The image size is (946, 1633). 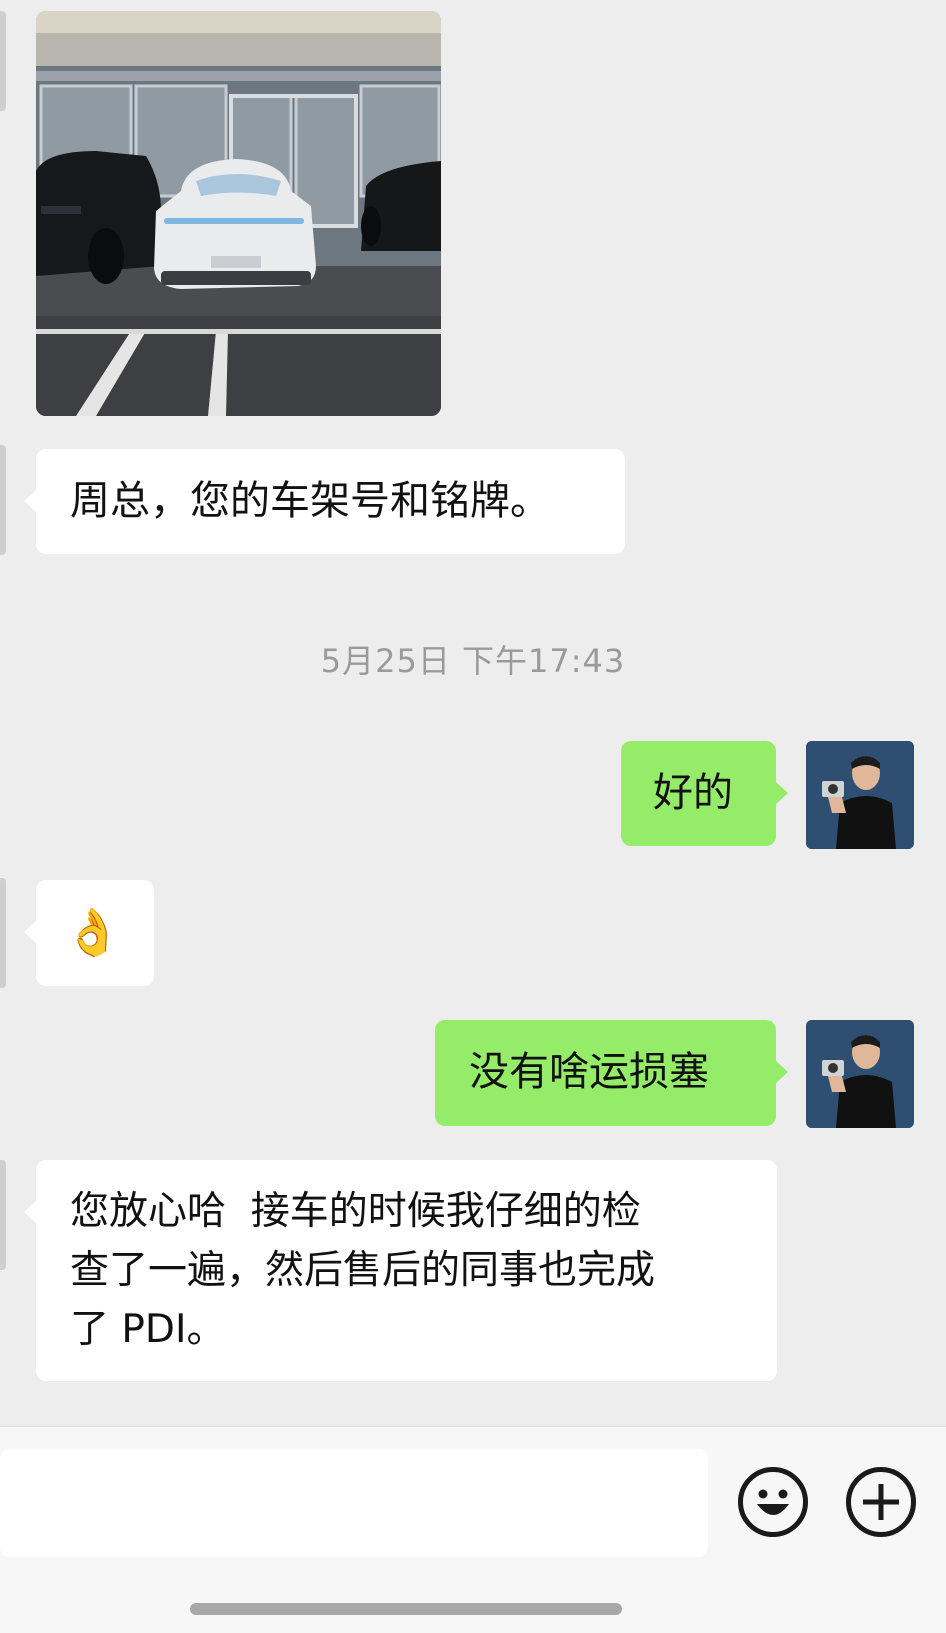 What do you see at coordinates (354, 1503) in the screenshot?
I see `message-input` at bounding box center [354, 1503].